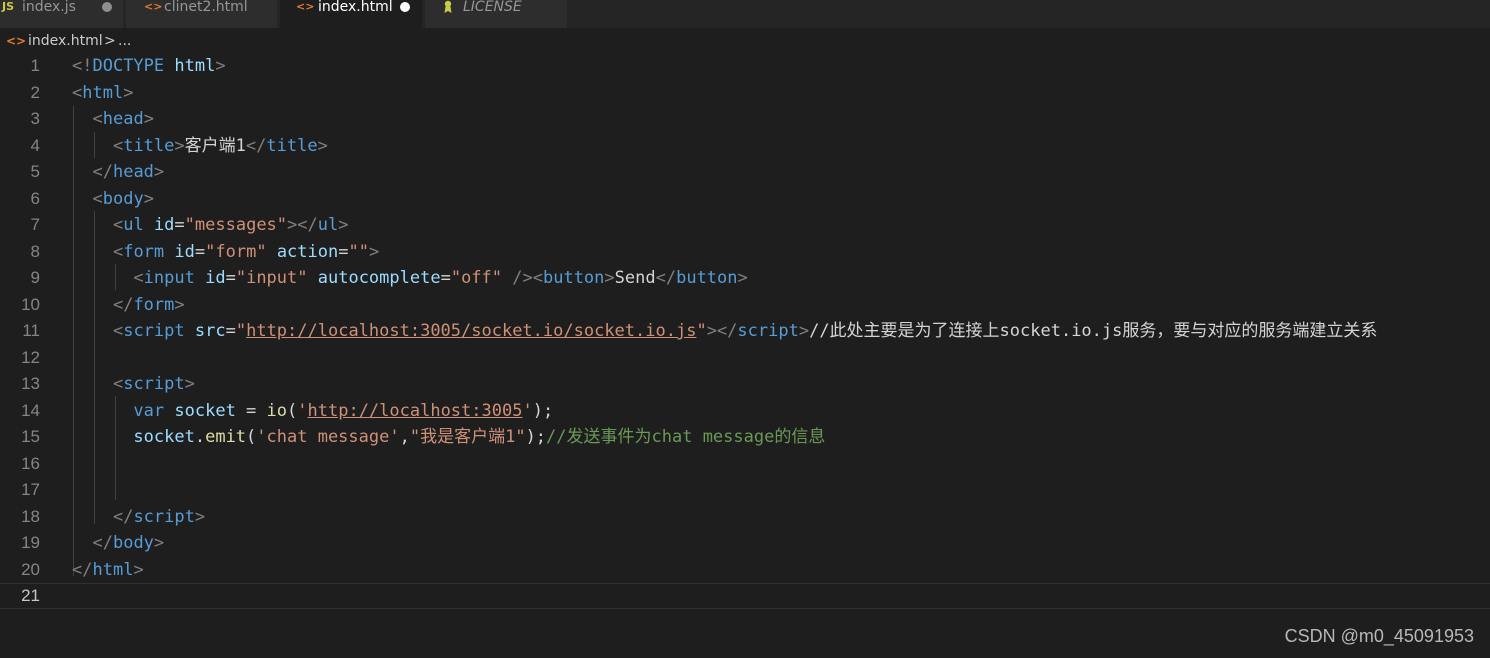  I want to click on tab-index-html: <> index.html, so click(351, 14).